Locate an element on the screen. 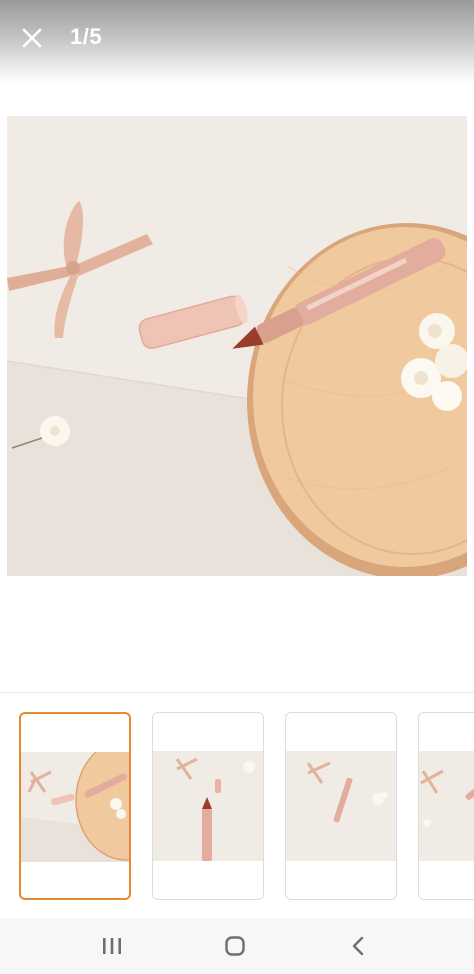 This screenshot has width=474, height=974. recents-icon is located at coordinates (112, 946).